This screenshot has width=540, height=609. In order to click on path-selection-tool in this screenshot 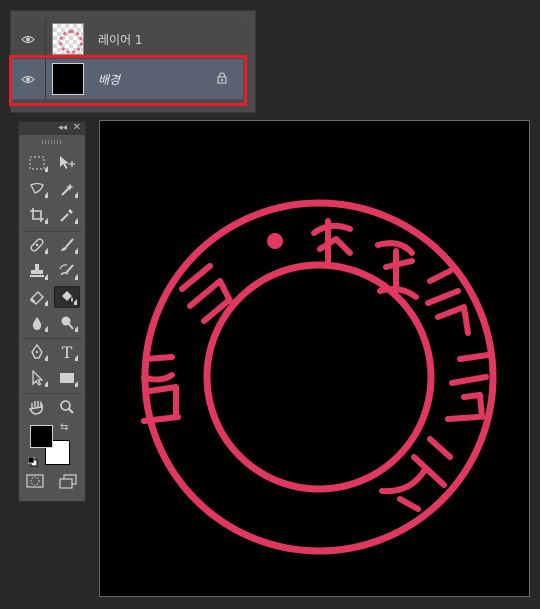, I will do `click(37, 378)`.